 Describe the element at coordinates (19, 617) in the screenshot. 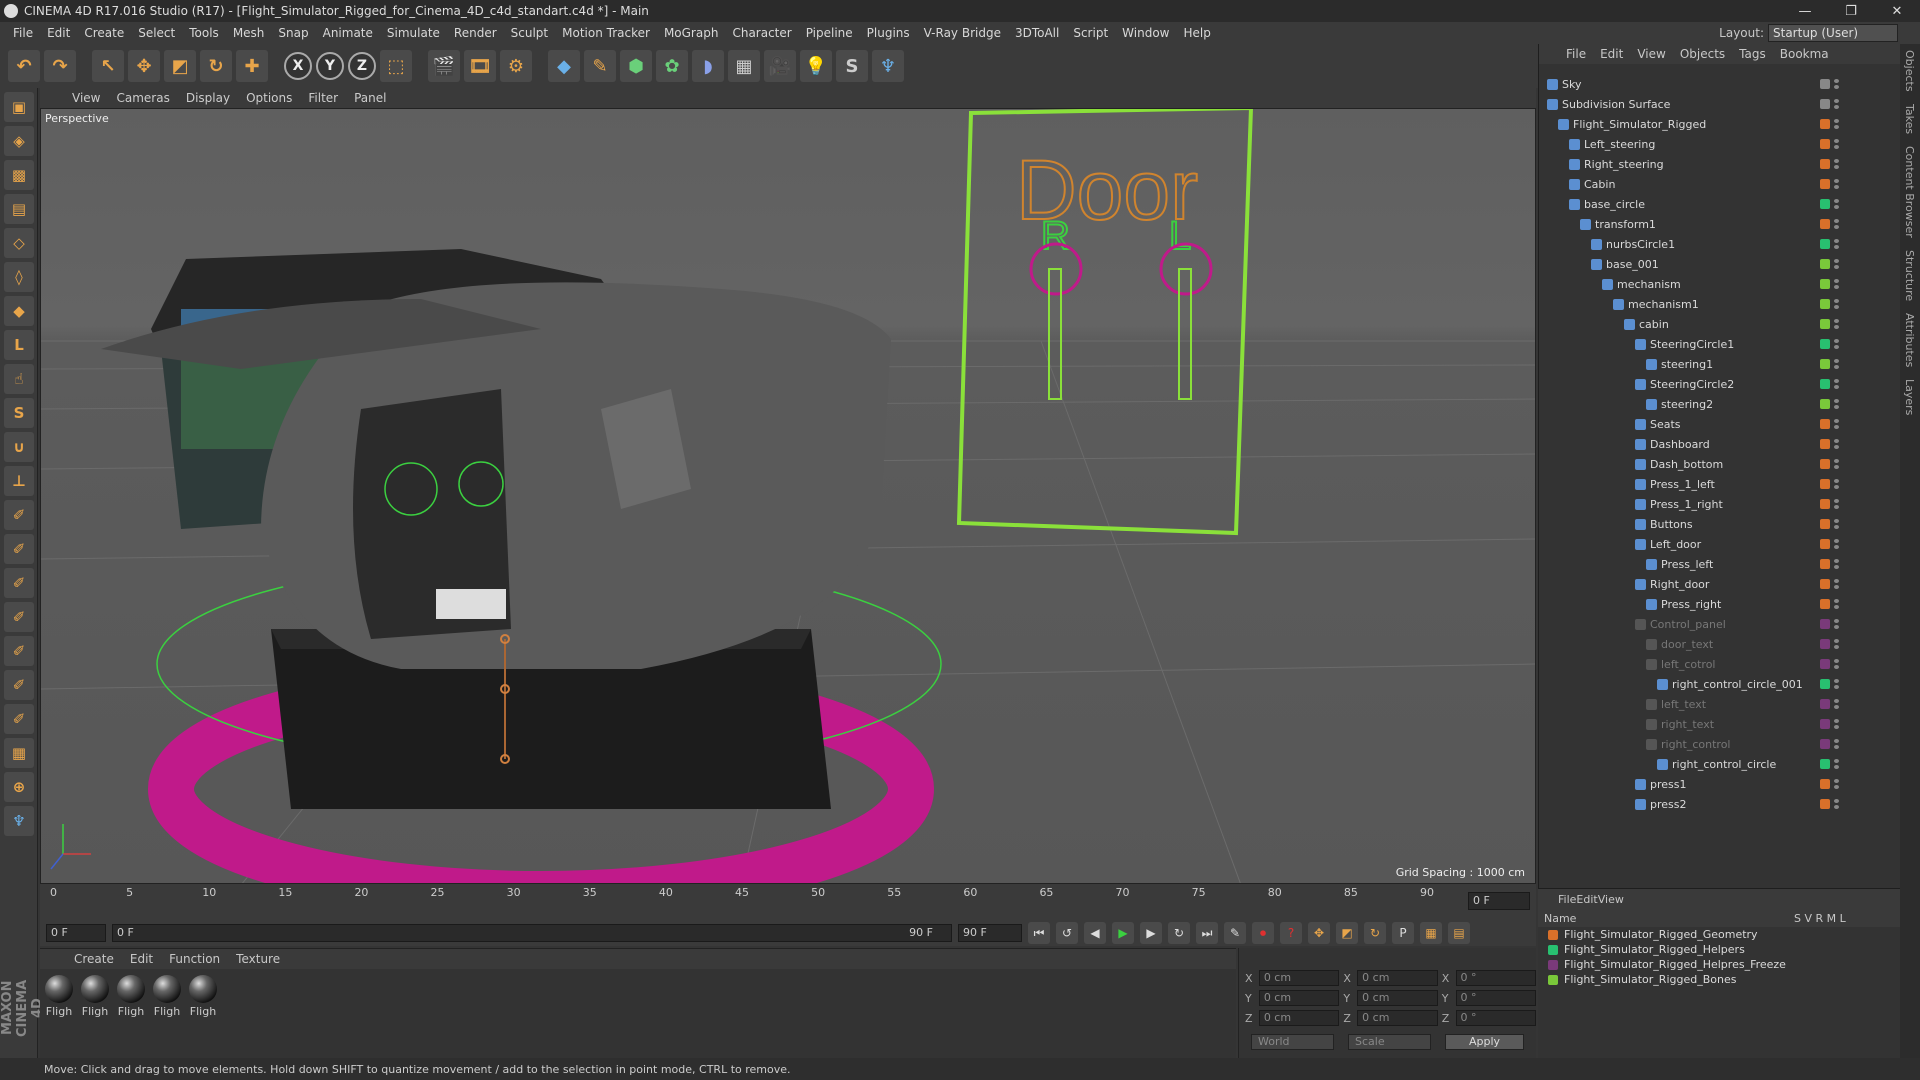

I see `brush-icon-4: ✐` at that location.